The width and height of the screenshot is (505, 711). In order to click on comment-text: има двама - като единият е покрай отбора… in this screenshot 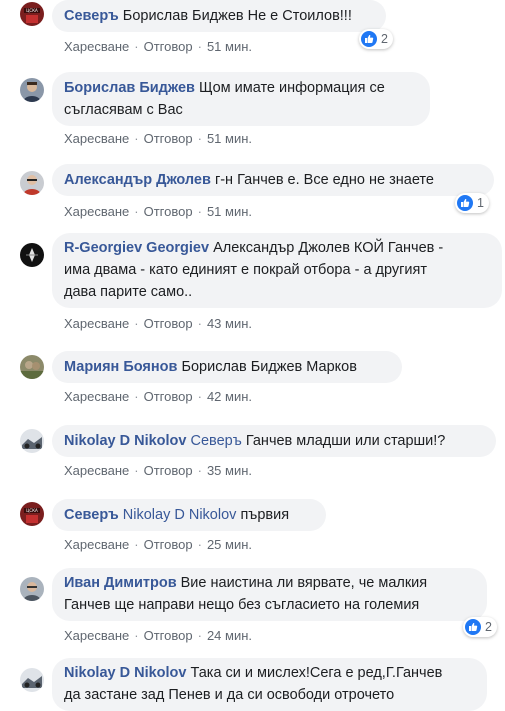, I will do `click(246, 270)`.